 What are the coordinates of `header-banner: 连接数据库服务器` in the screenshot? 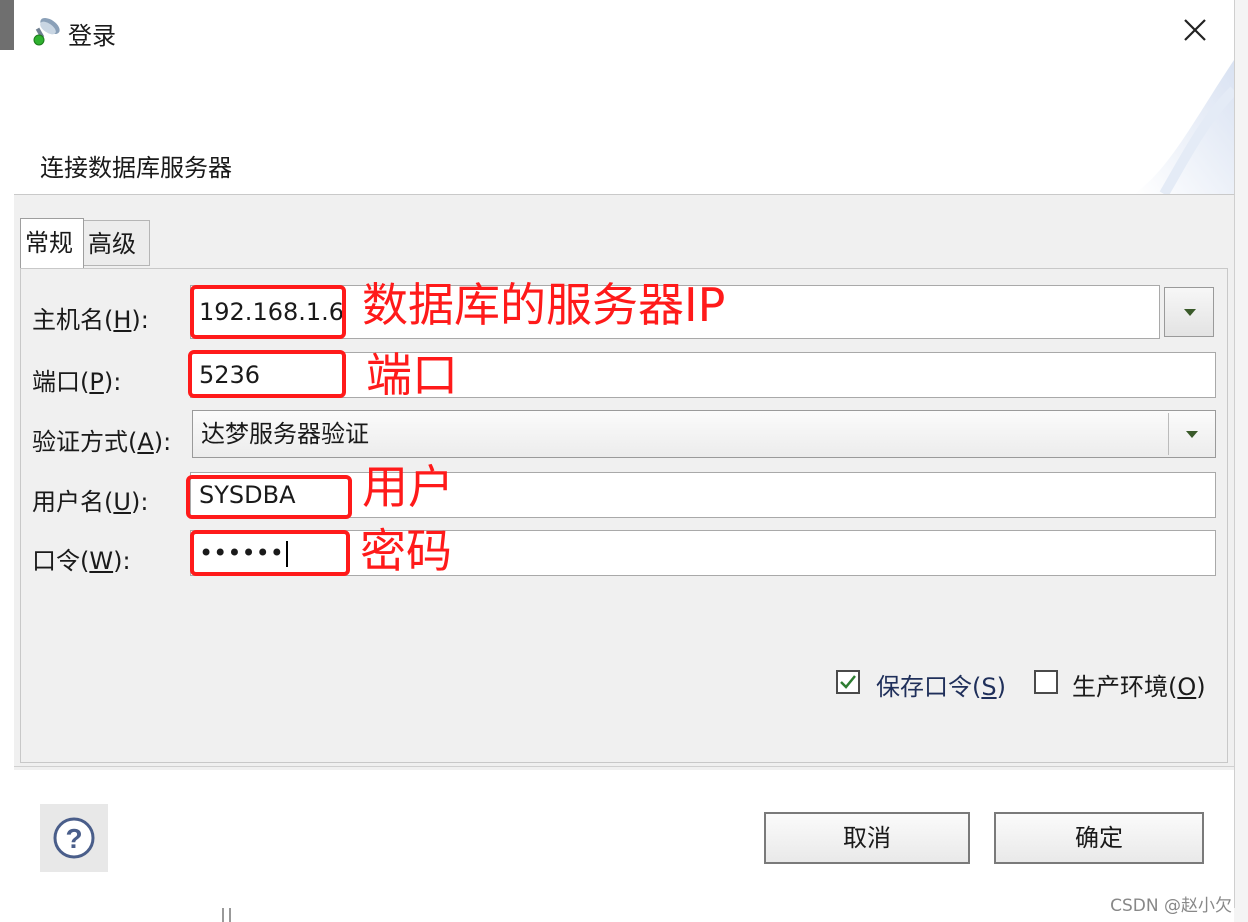 It's located at (624, 127).